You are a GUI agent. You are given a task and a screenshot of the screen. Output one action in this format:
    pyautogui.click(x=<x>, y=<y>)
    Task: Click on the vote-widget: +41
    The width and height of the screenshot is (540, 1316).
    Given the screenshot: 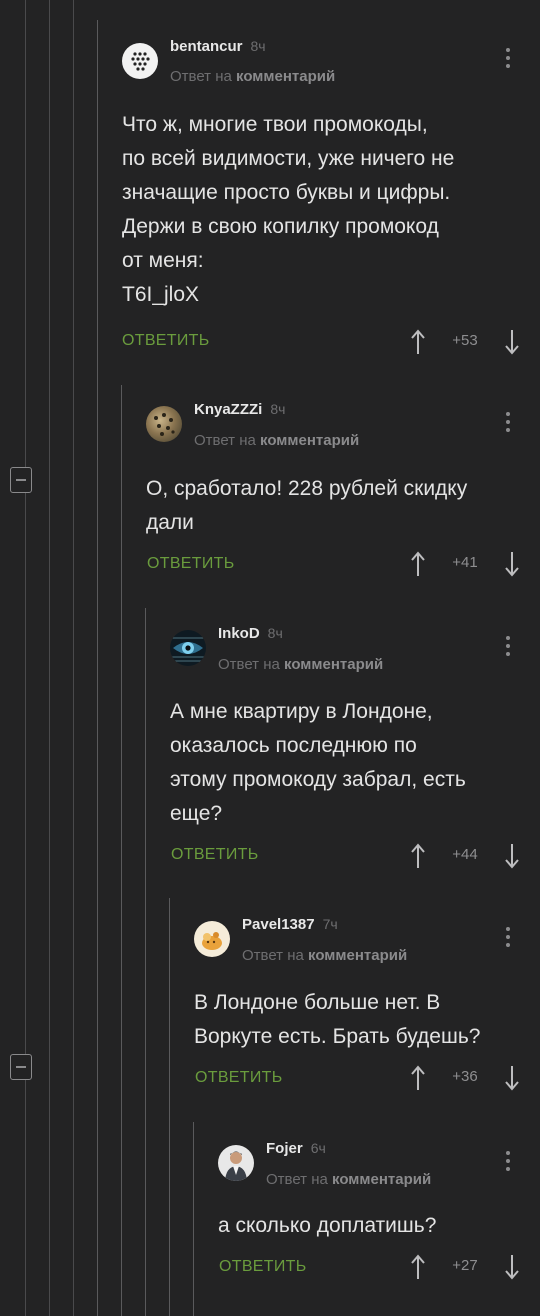 What is the action you would take?
    pyautogui.click(x=465, y=564)
    